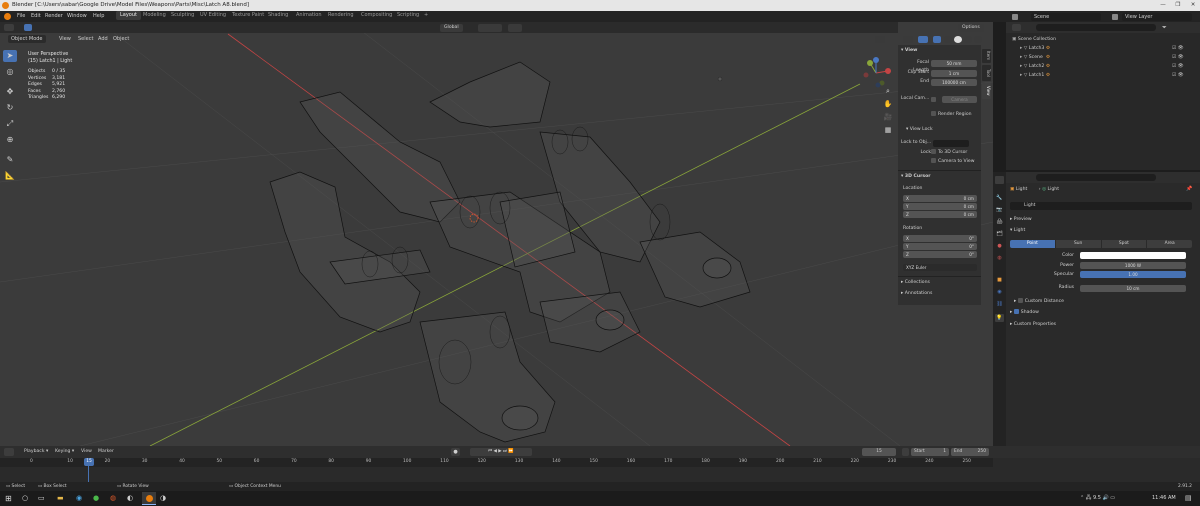  I want to click on lock-to-3d-cursor-option: To 3D Cursor, so click(949, 153).